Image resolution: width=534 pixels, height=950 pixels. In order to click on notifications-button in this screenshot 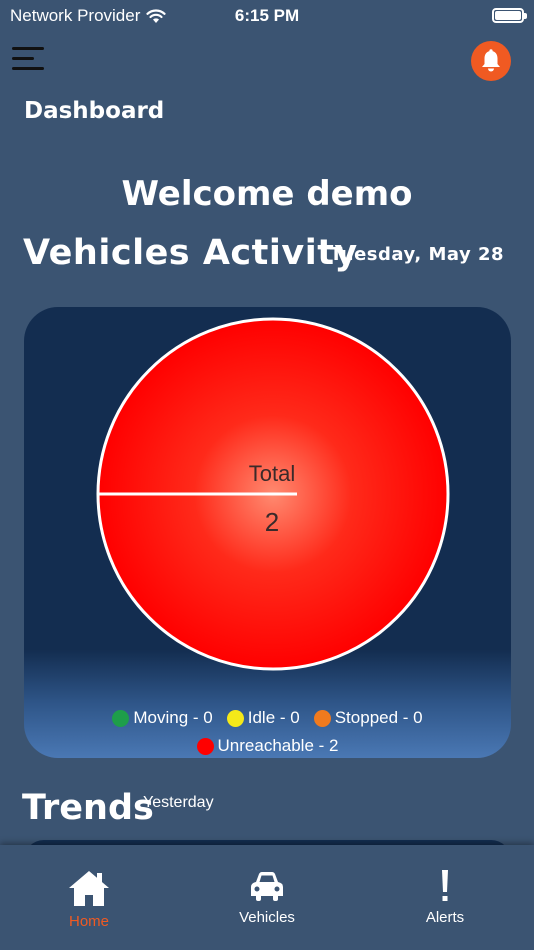, I will do `click(491, 61)`.